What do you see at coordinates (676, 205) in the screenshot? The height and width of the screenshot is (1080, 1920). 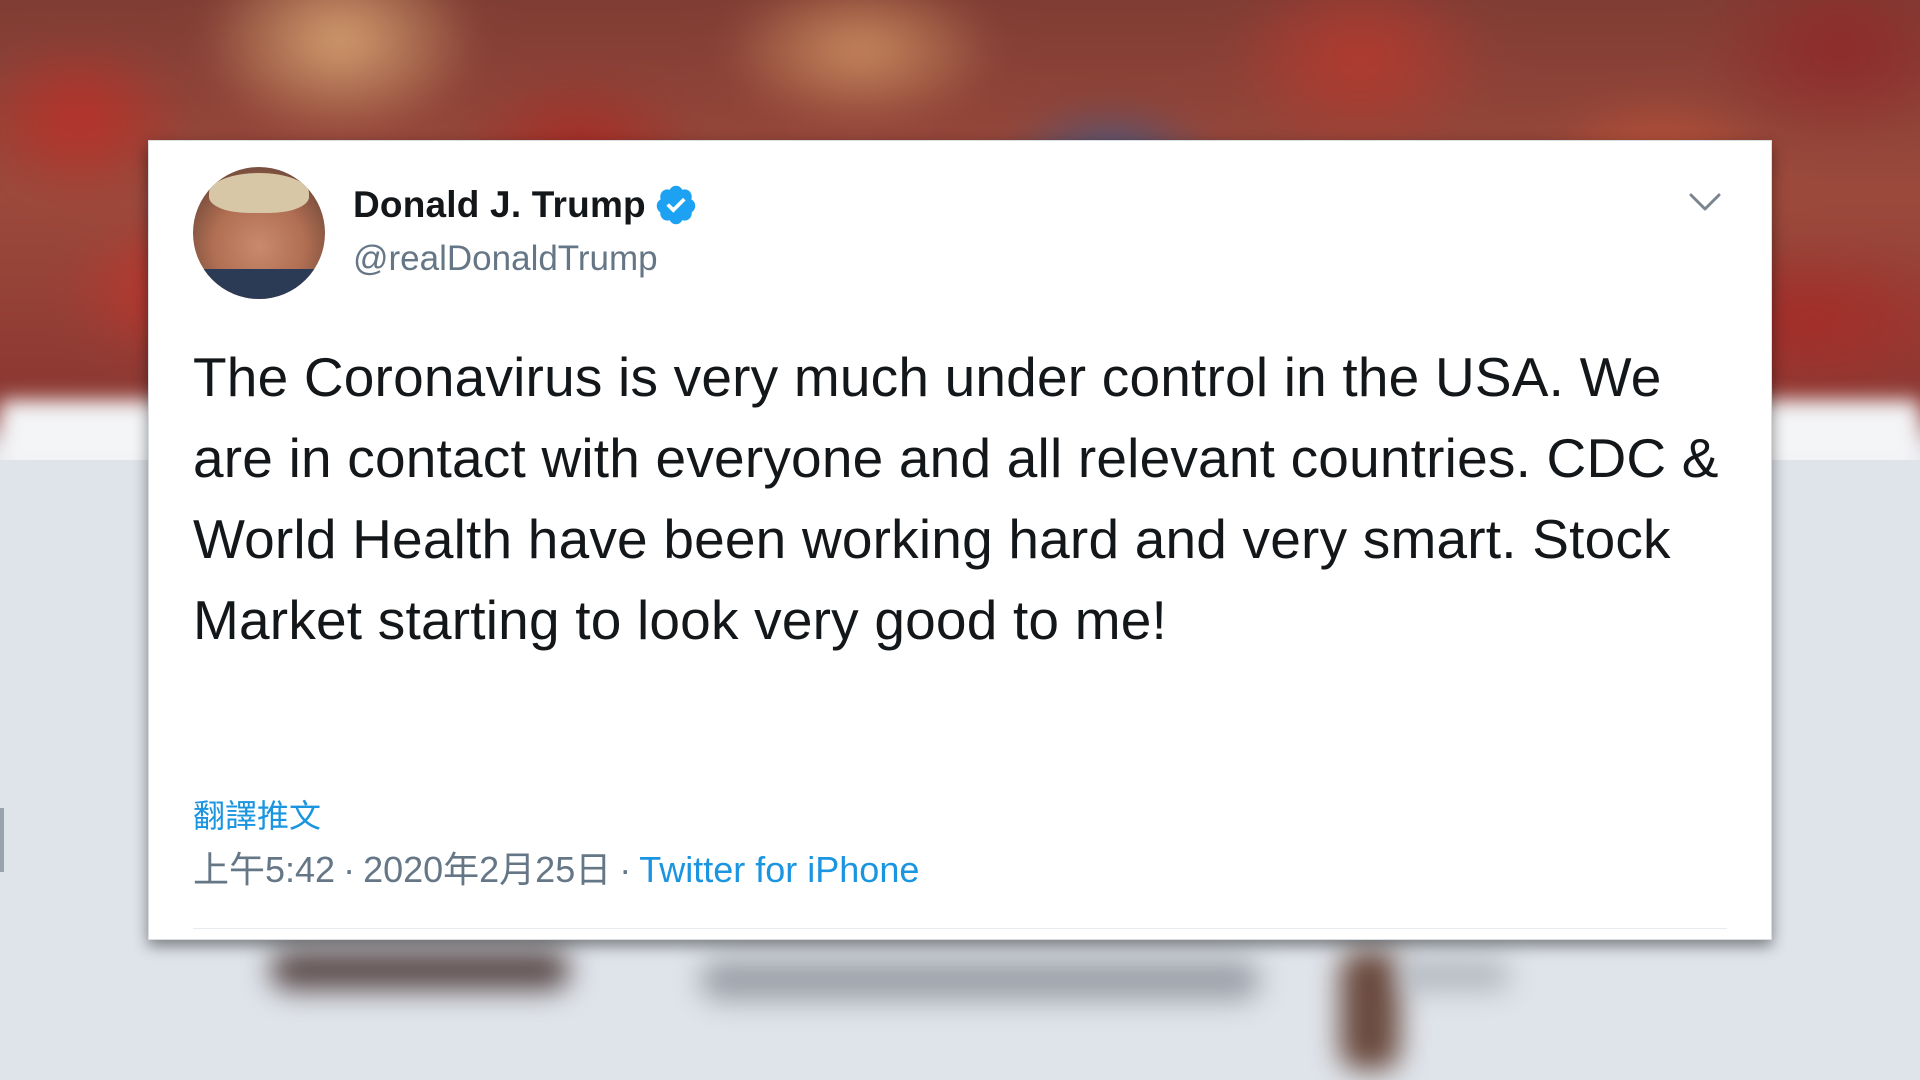 I see `verified-badge-icon` at bounding box center [676, 205].